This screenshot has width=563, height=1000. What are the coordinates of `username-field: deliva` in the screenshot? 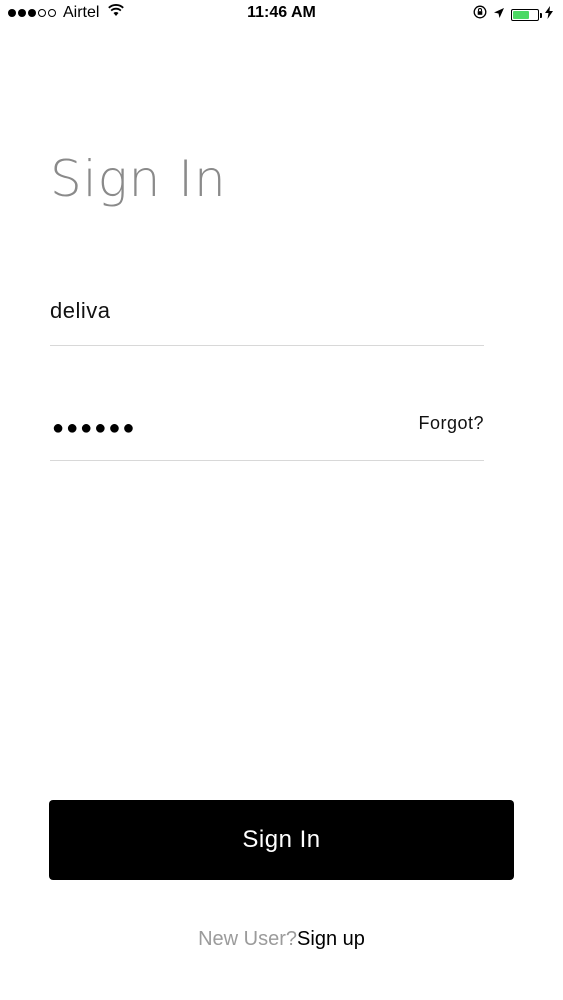 It's located at (267, 318).